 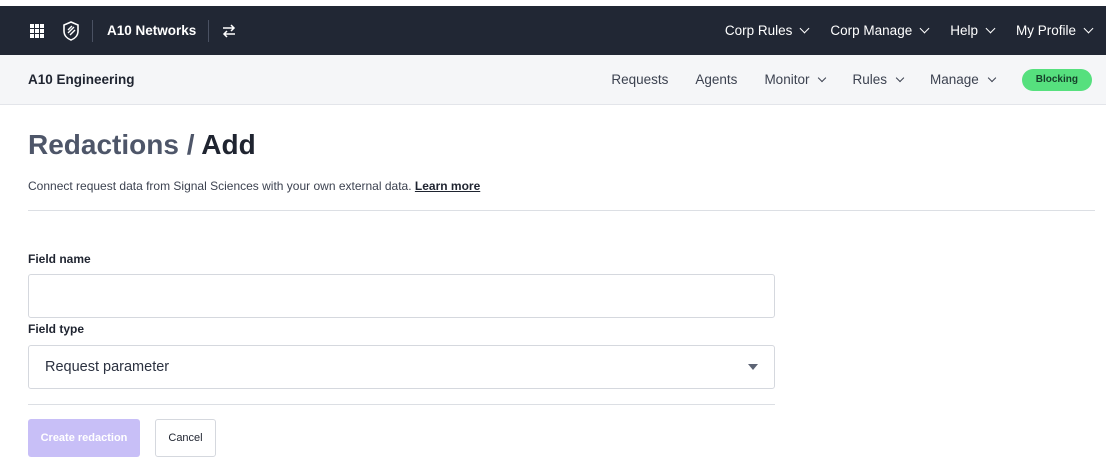 I want to click on breadcrumb-parent: Redactions, so click(x=103, y=144).